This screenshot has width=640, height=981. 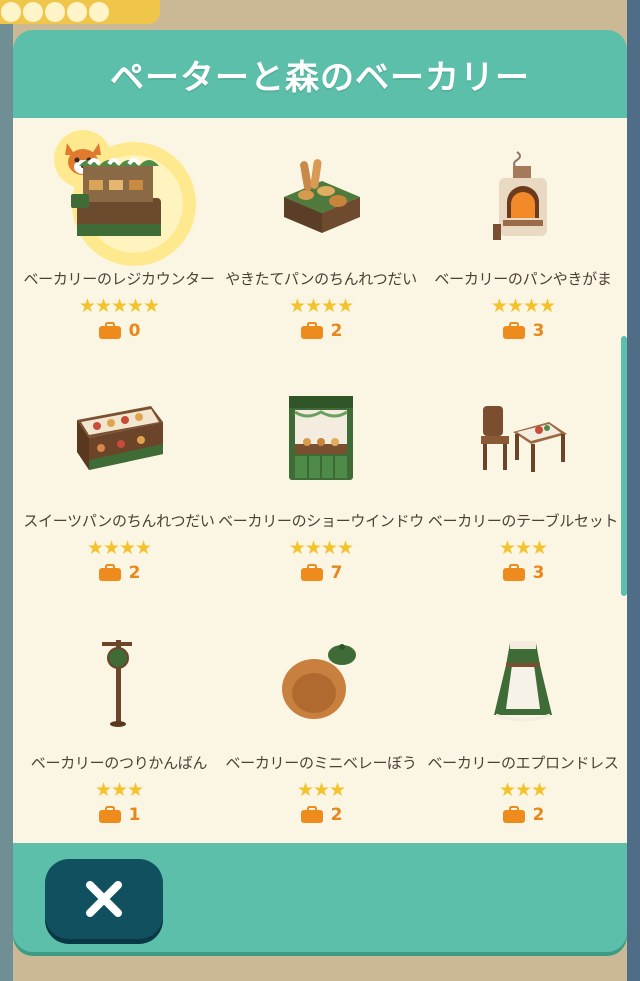 I want to click on item-card-apron-dress: ベーカリーのエプロンドレス ★★★ 2, so click(x=523, y=722).